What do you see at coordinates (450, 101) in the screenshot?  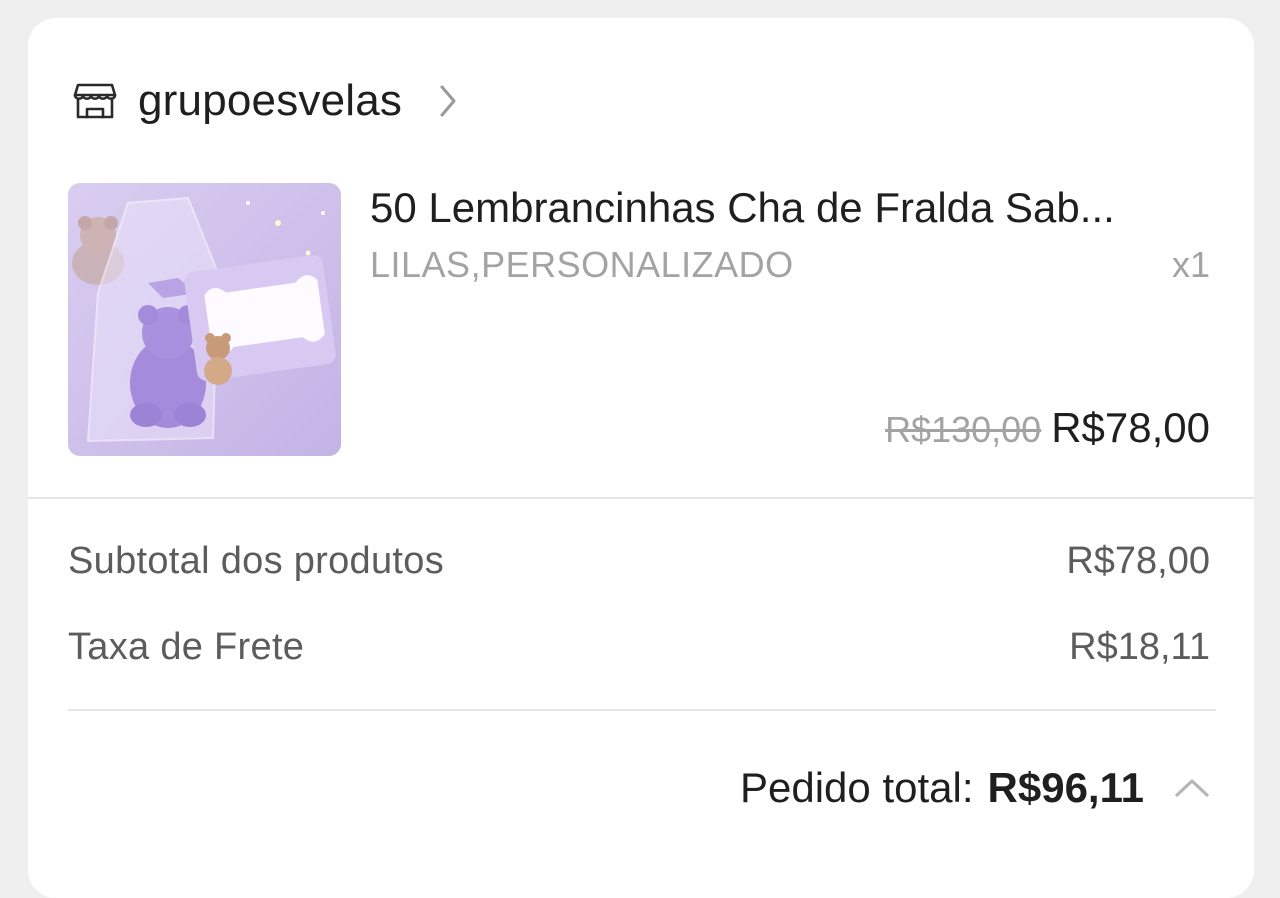 I see `chevron-right-icon` at bounding box center [450, 101].